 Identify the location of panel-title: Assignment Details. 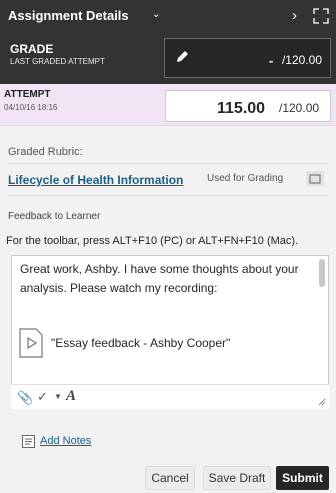
(68, 15).